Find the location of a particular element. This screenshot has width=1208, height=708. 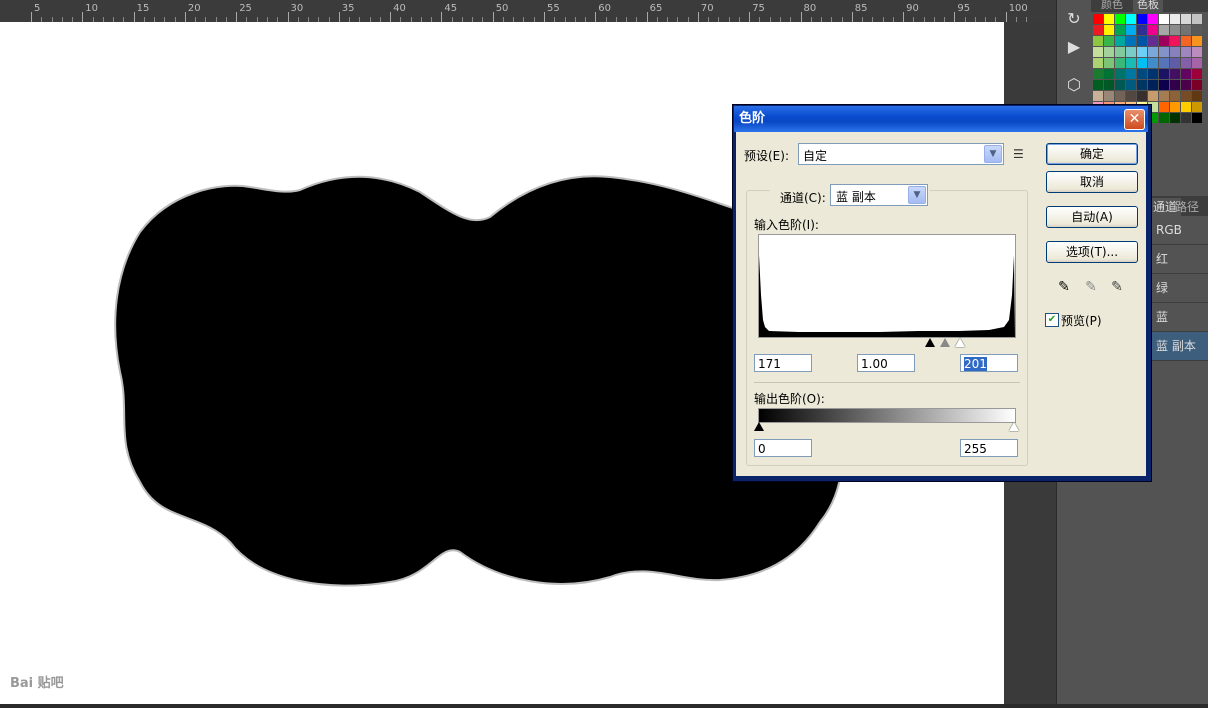

preset-select: 自定 ▼ is located at coordinates (901, 154).